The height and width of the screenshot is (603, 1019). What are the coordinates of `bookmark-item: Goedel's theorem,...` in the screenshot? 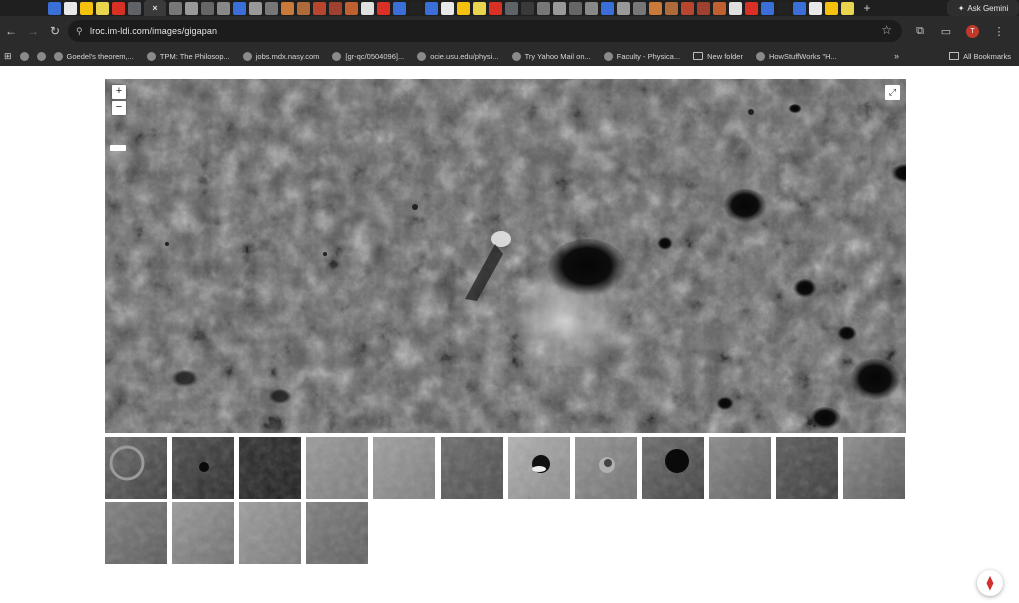 It's located at (93, 56).